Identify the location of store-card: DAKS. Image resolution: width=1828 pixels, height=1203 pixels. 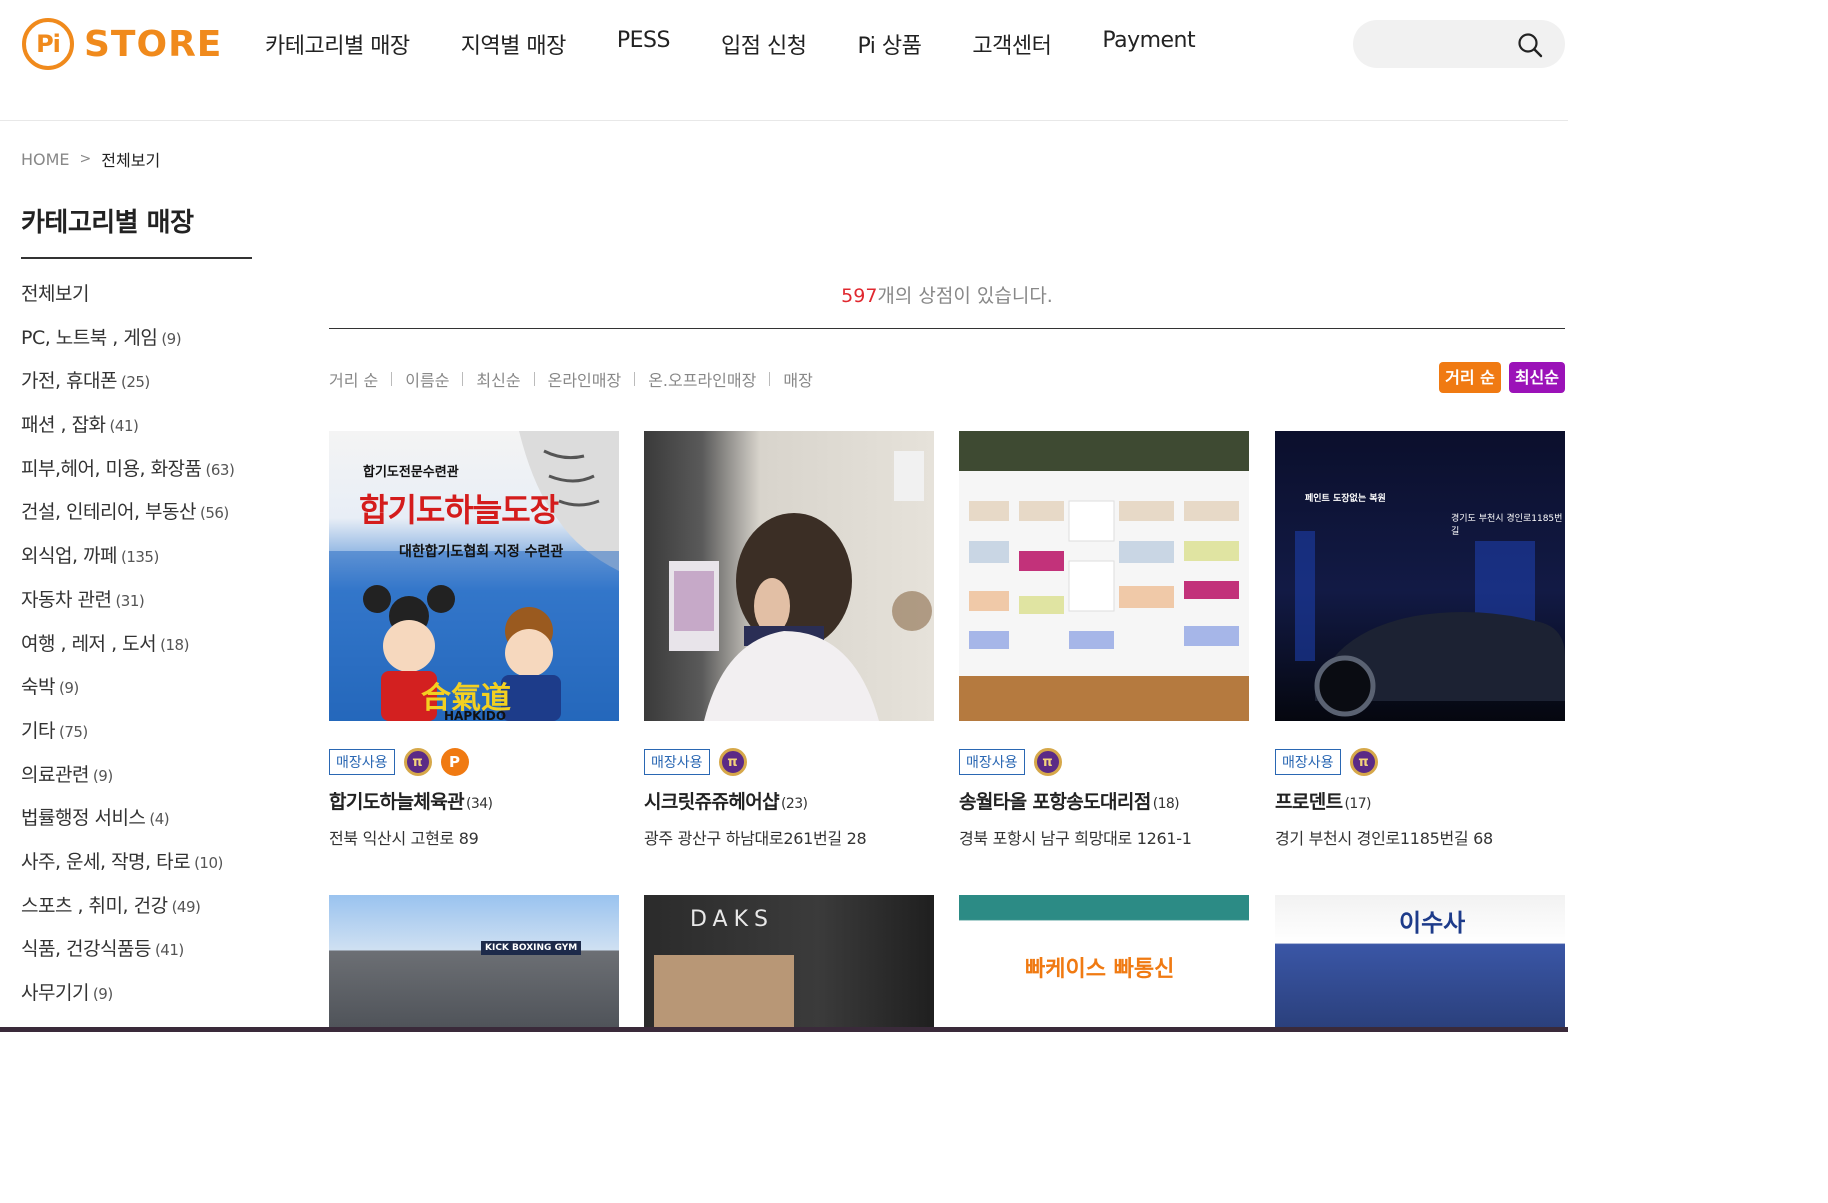
(789, 963).